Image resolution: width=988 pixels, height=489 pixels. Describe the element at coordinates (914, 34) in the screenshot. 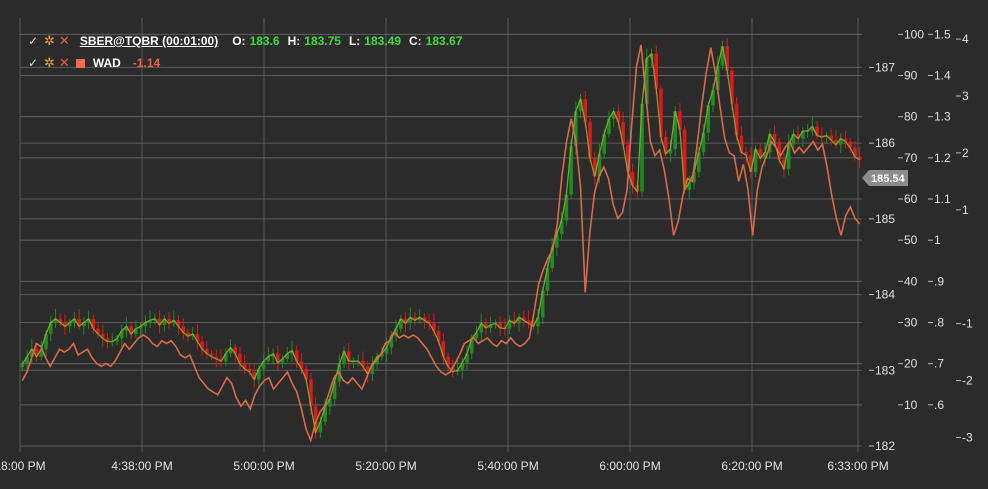

I see `percent-axis-tick-label: 100` at that location.